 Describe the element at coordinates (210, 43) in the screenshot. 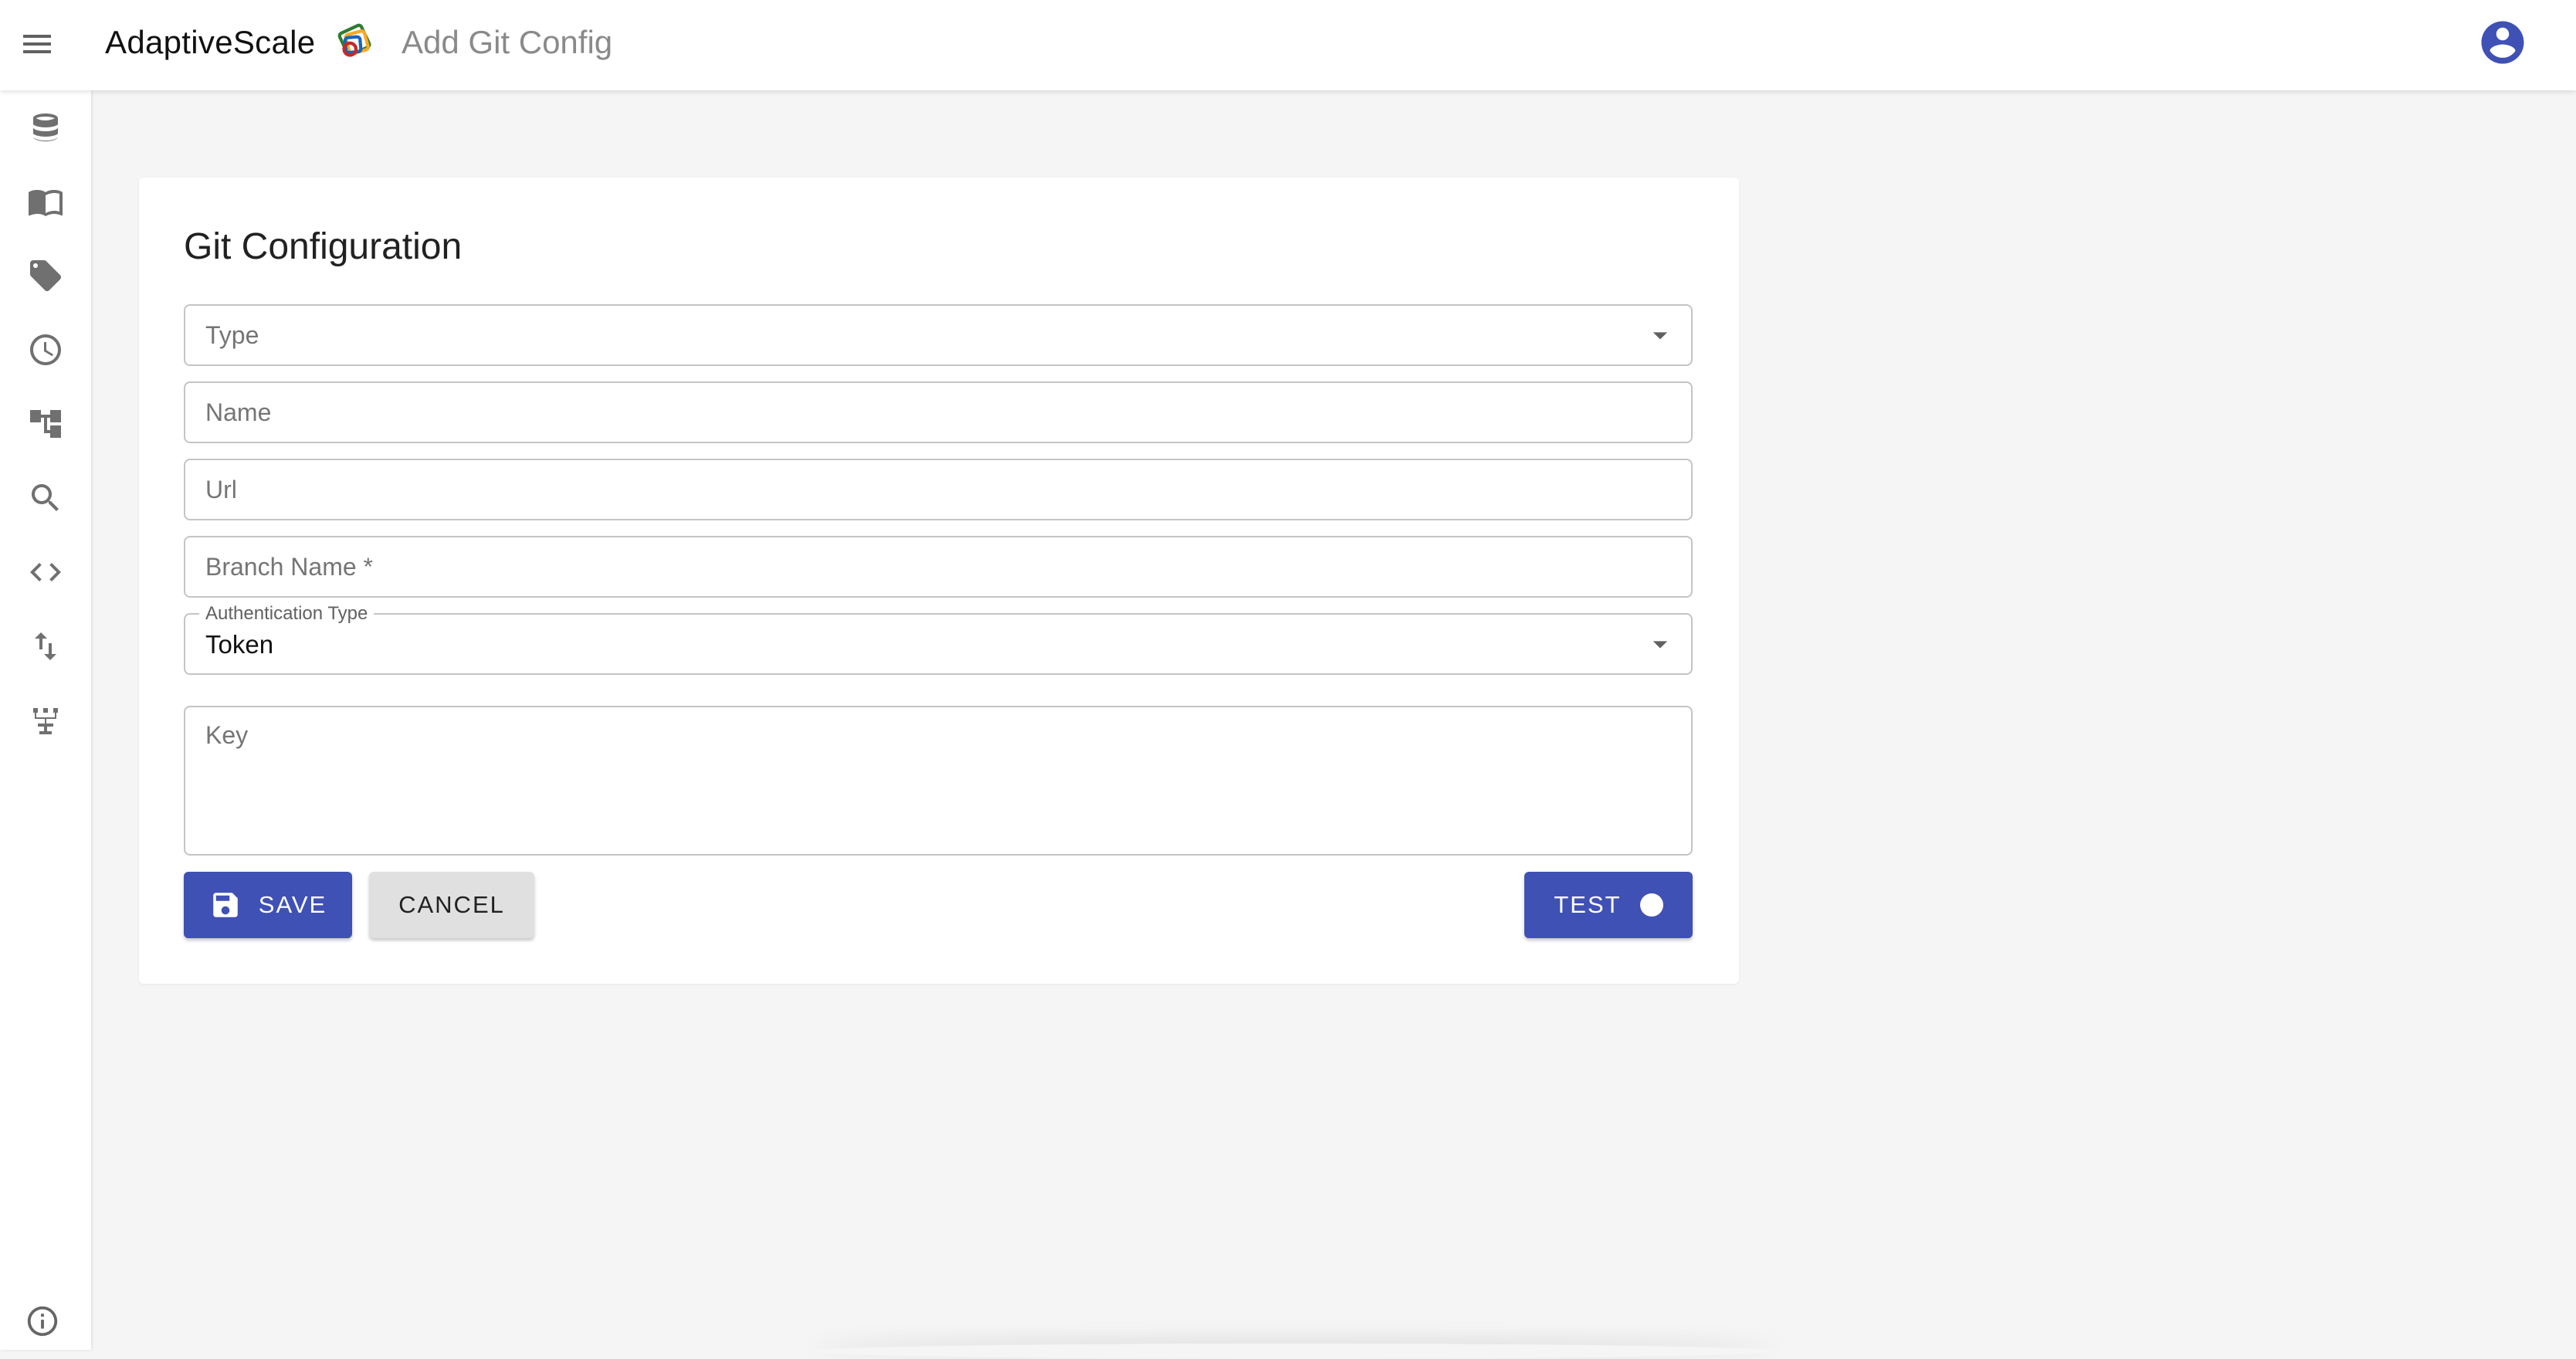

I see `app-name: AdaptiveScale` at that location.